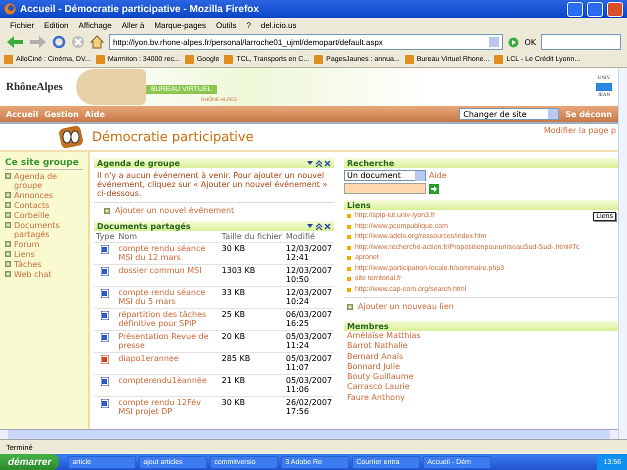 Image resolution: width=627 pixels, height=470 pixels. Describe the element at coordinates (10, 9) in the screenshot. I see `browser-logo-icon` at that location.